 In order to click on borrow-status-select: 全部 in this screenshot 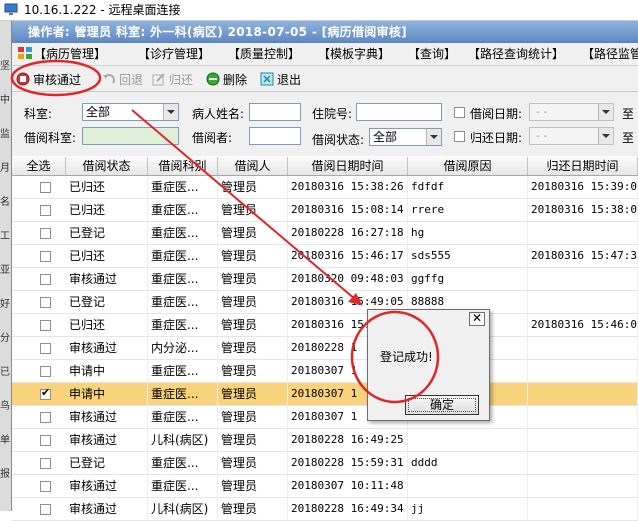, I will do `click(405, 137)`.